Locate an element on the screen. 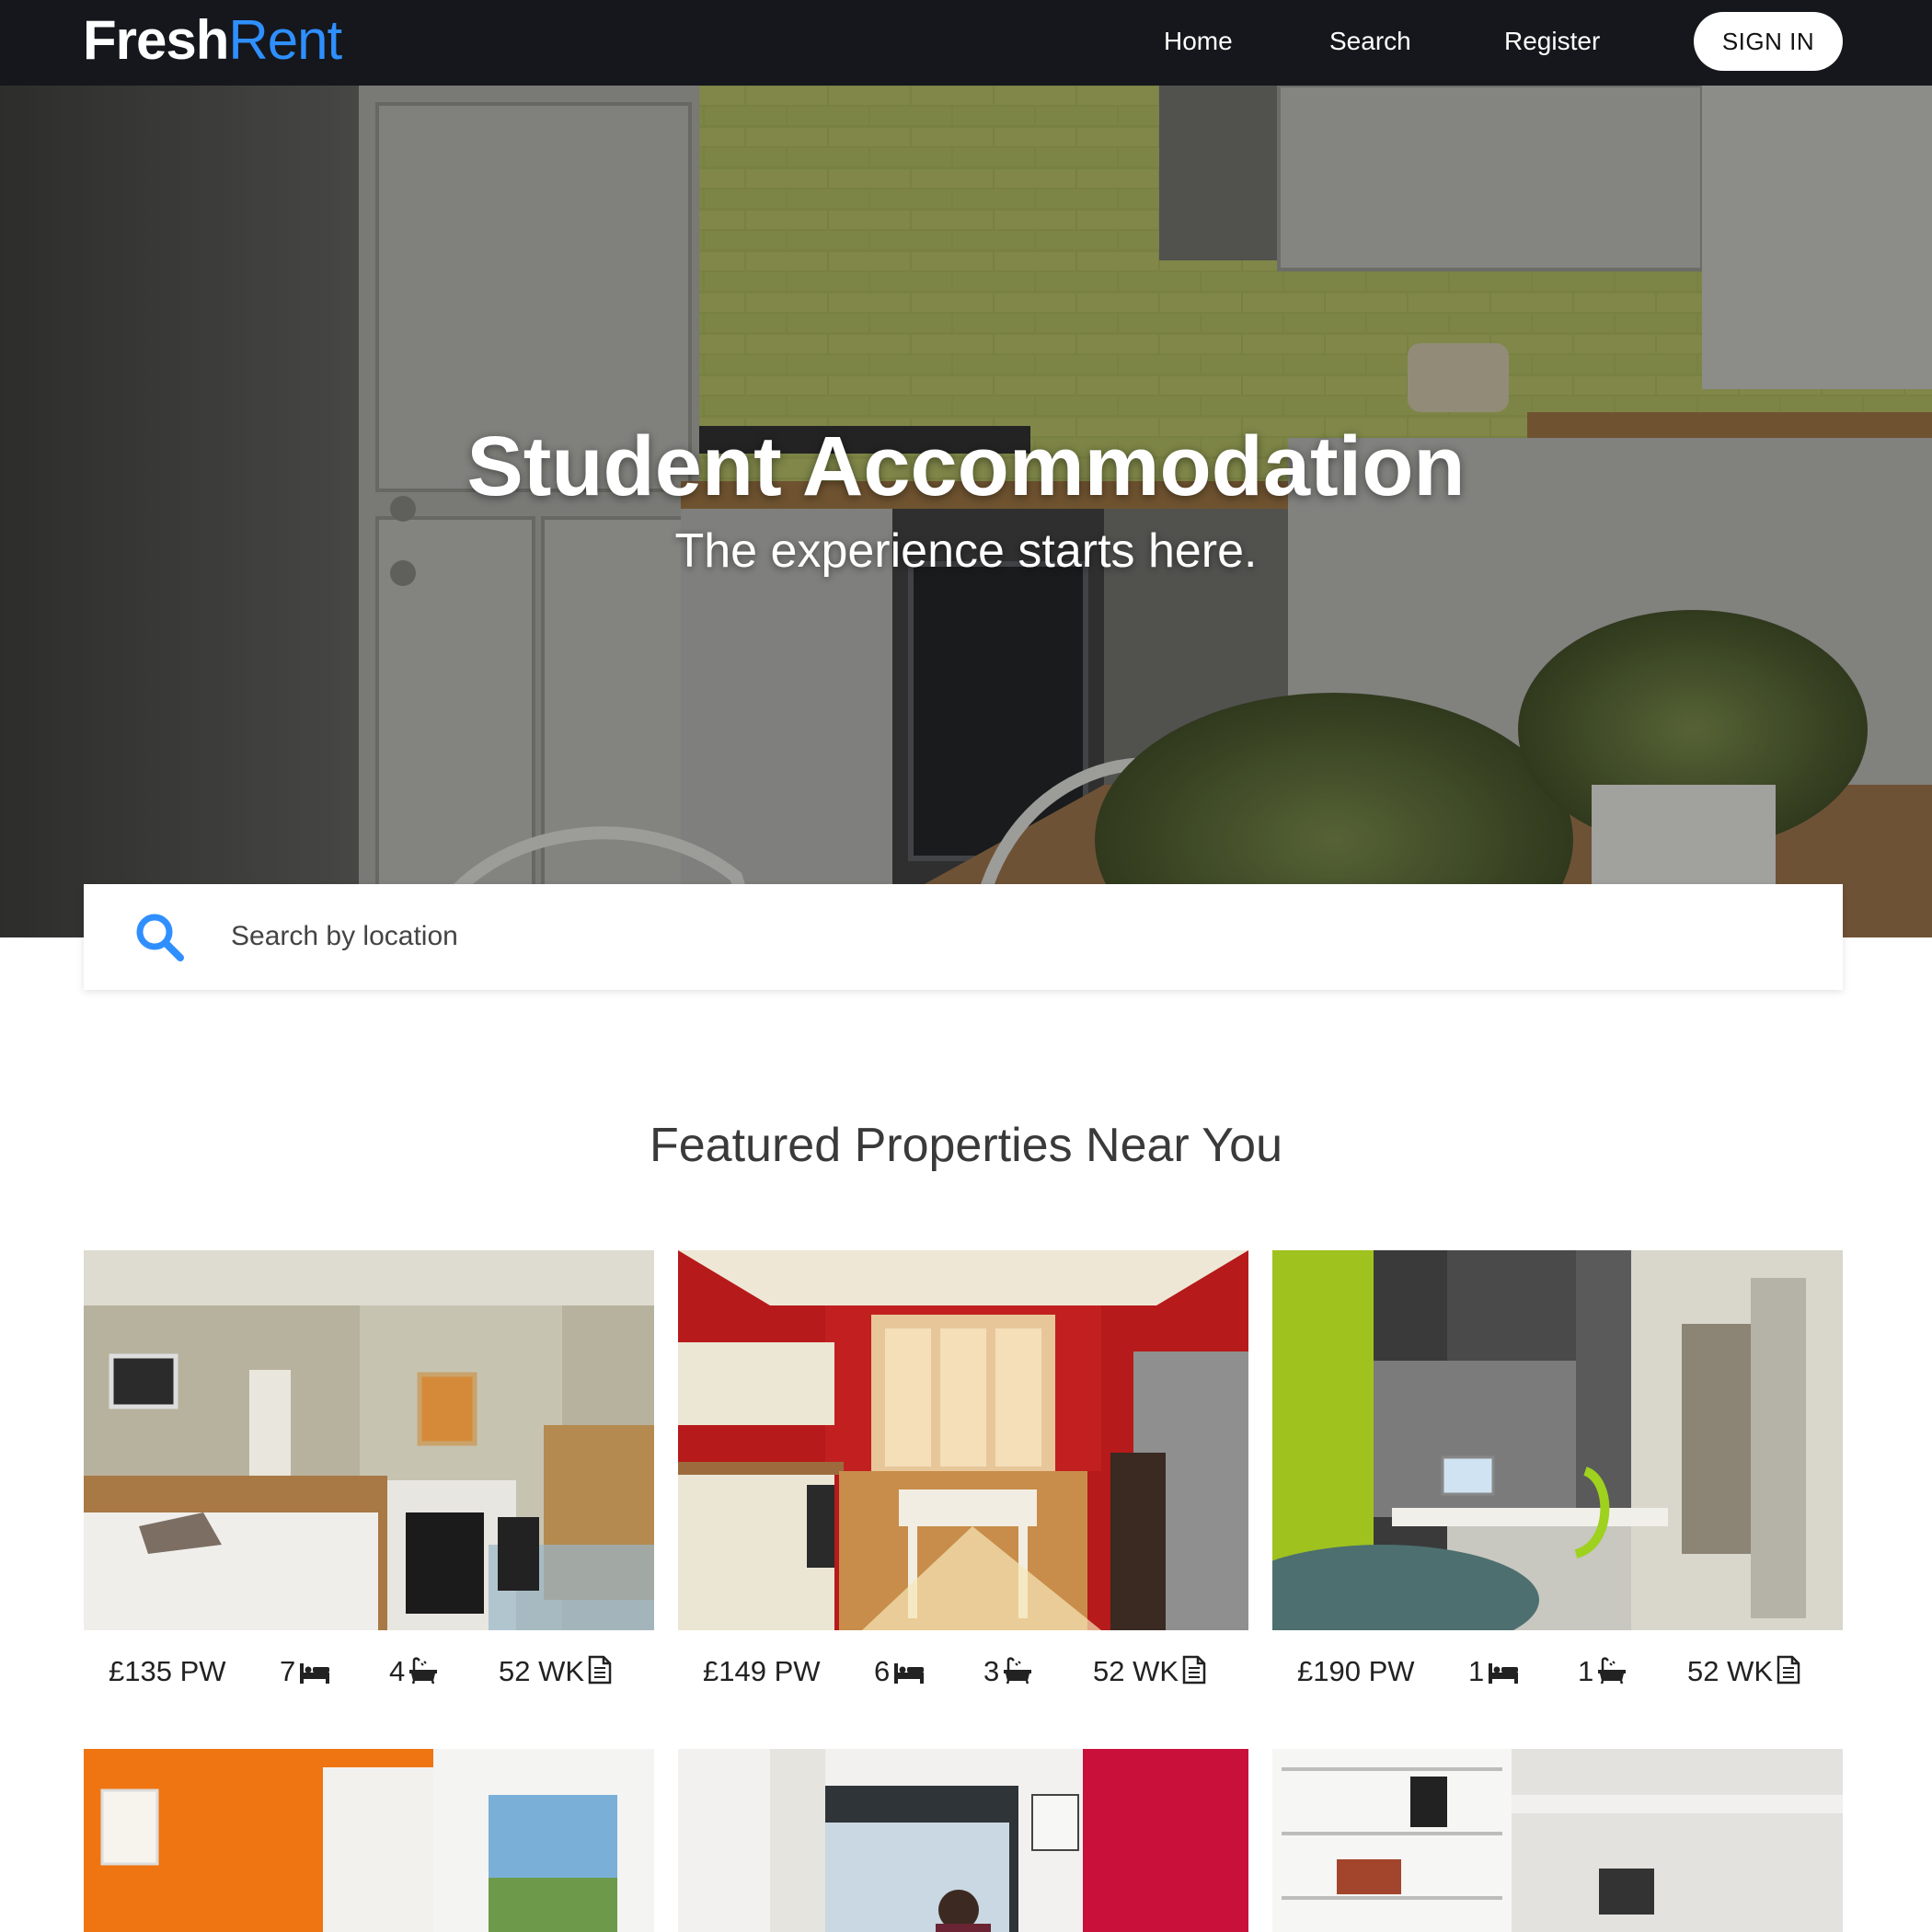 The width and height of the screenshot is (1932, 1932). property-card: £149 PW 6 3 52 WK is located at coordinates (963, 1481).